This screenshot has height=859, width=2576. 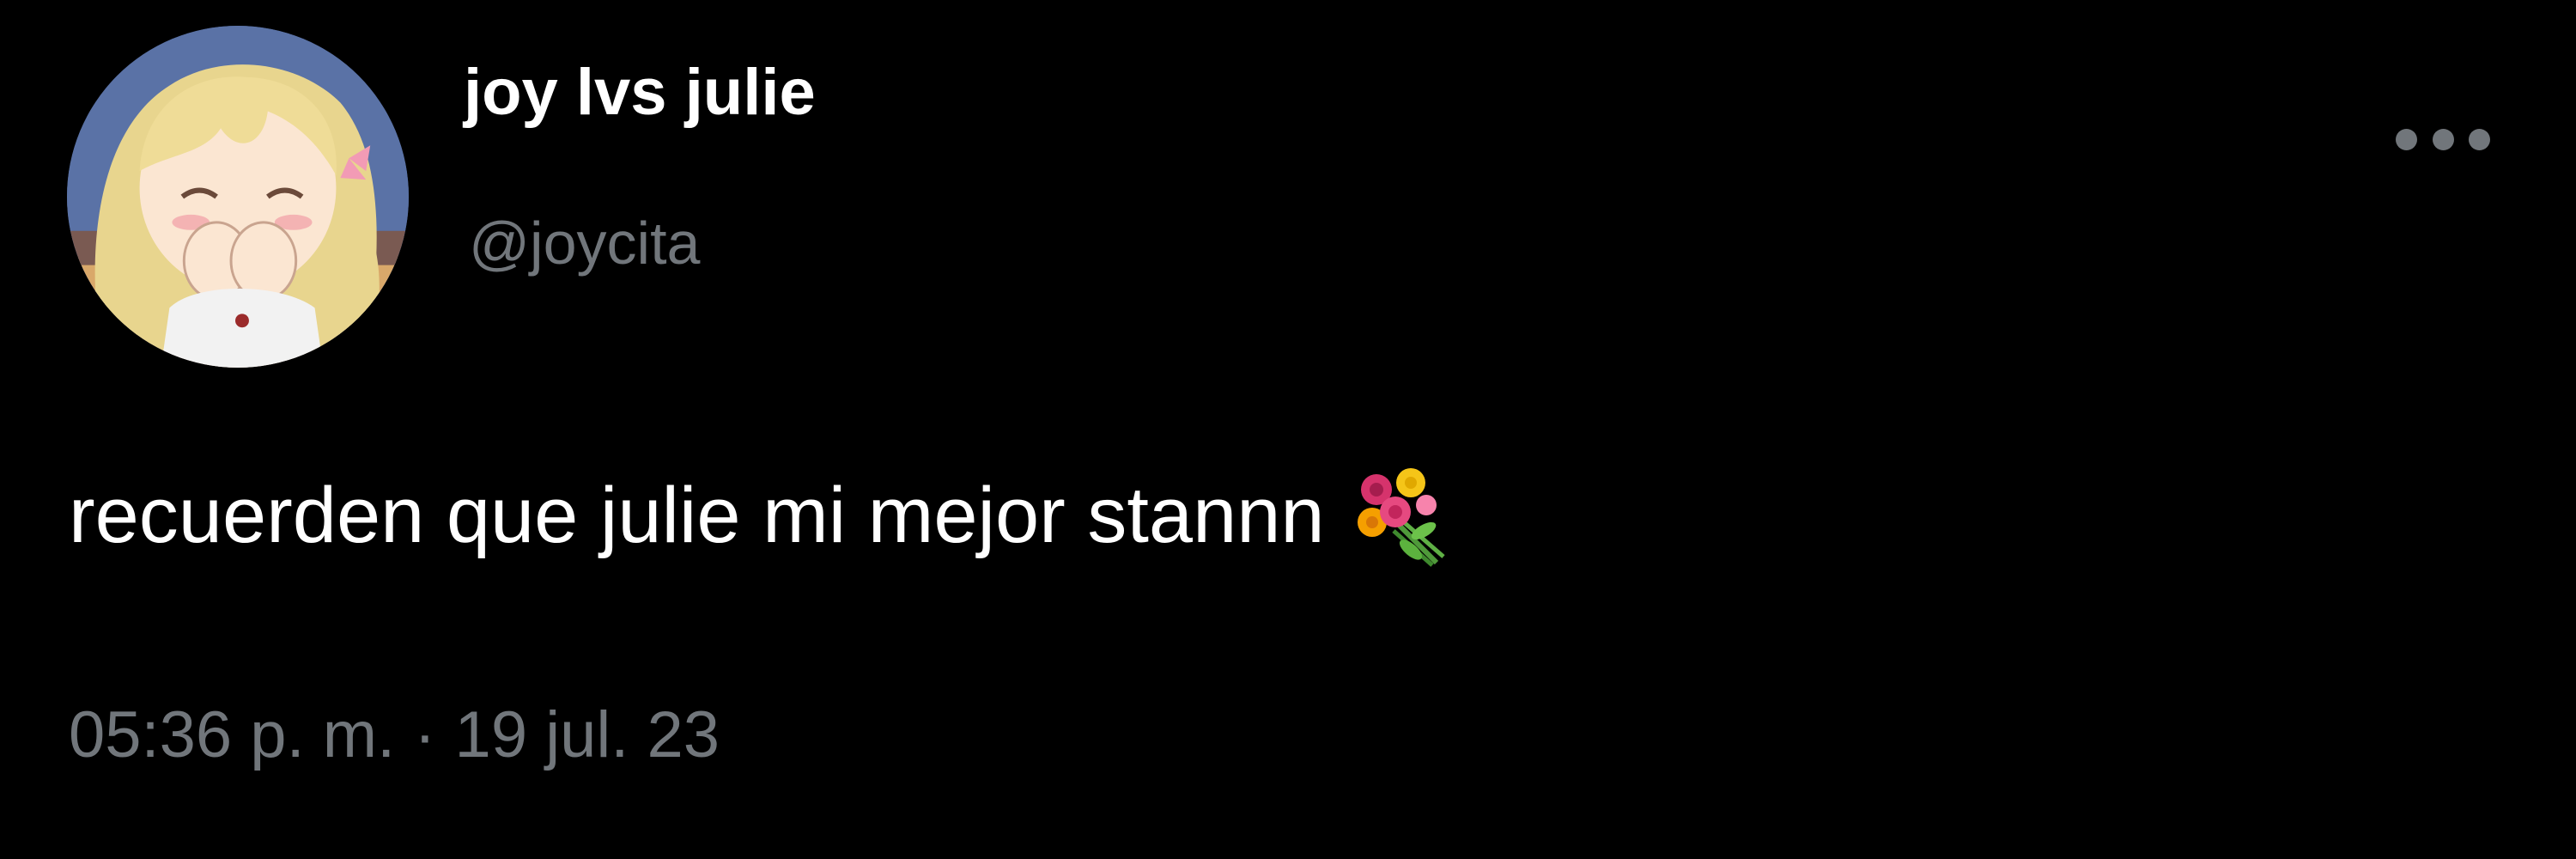 I want to click on tweet-body: recuerden que julie mi mejor stannn, so click(x=761, y=516).